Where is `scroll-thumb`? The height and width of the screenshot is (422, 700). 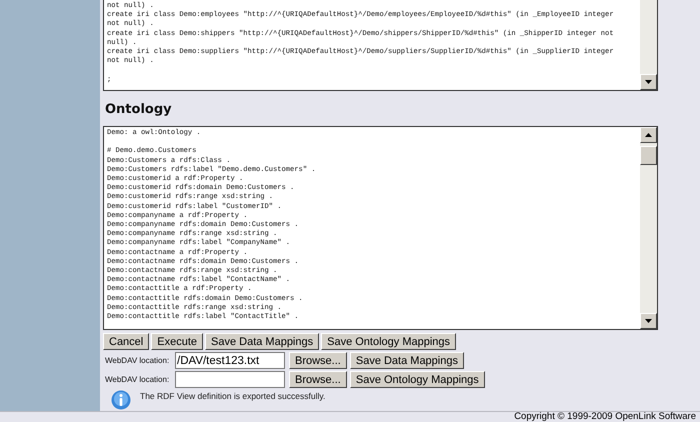
scroll-thumb is located at coordinates (648, 155).